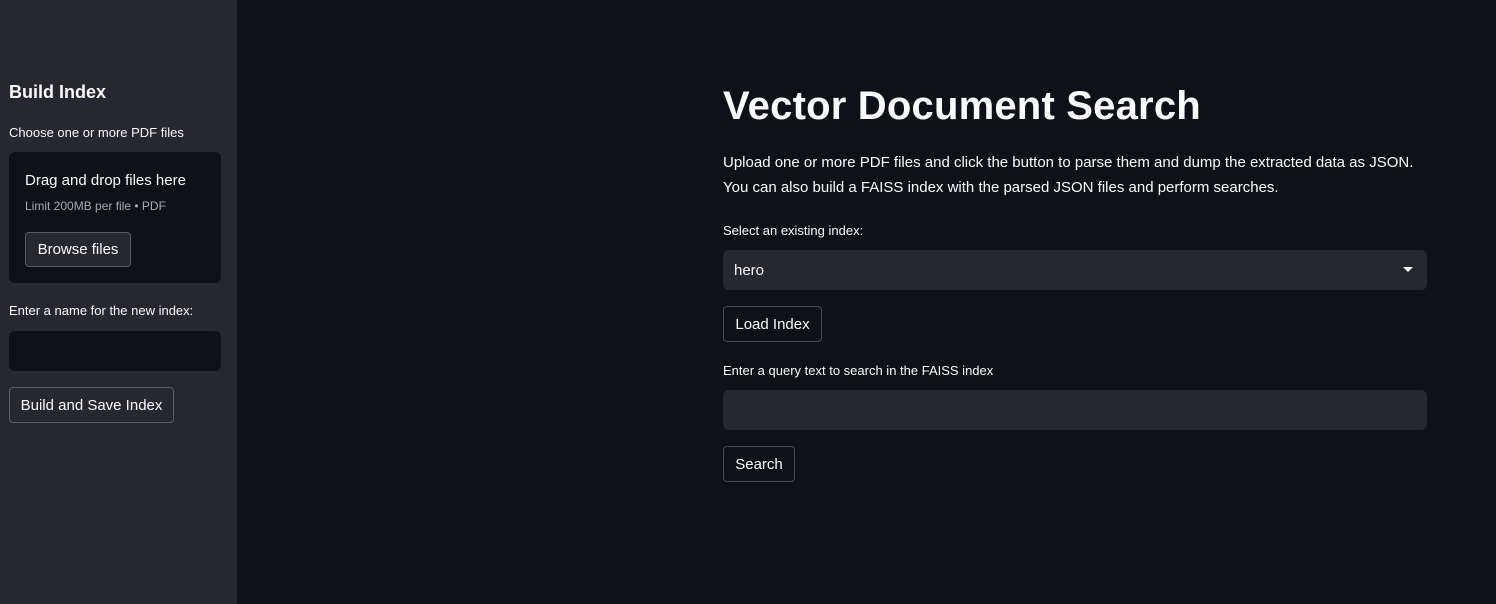  Describe the element at coordinates (101, 310) in the screenshot. I see `index-name-label: Enter a name for the new index:` at that location.